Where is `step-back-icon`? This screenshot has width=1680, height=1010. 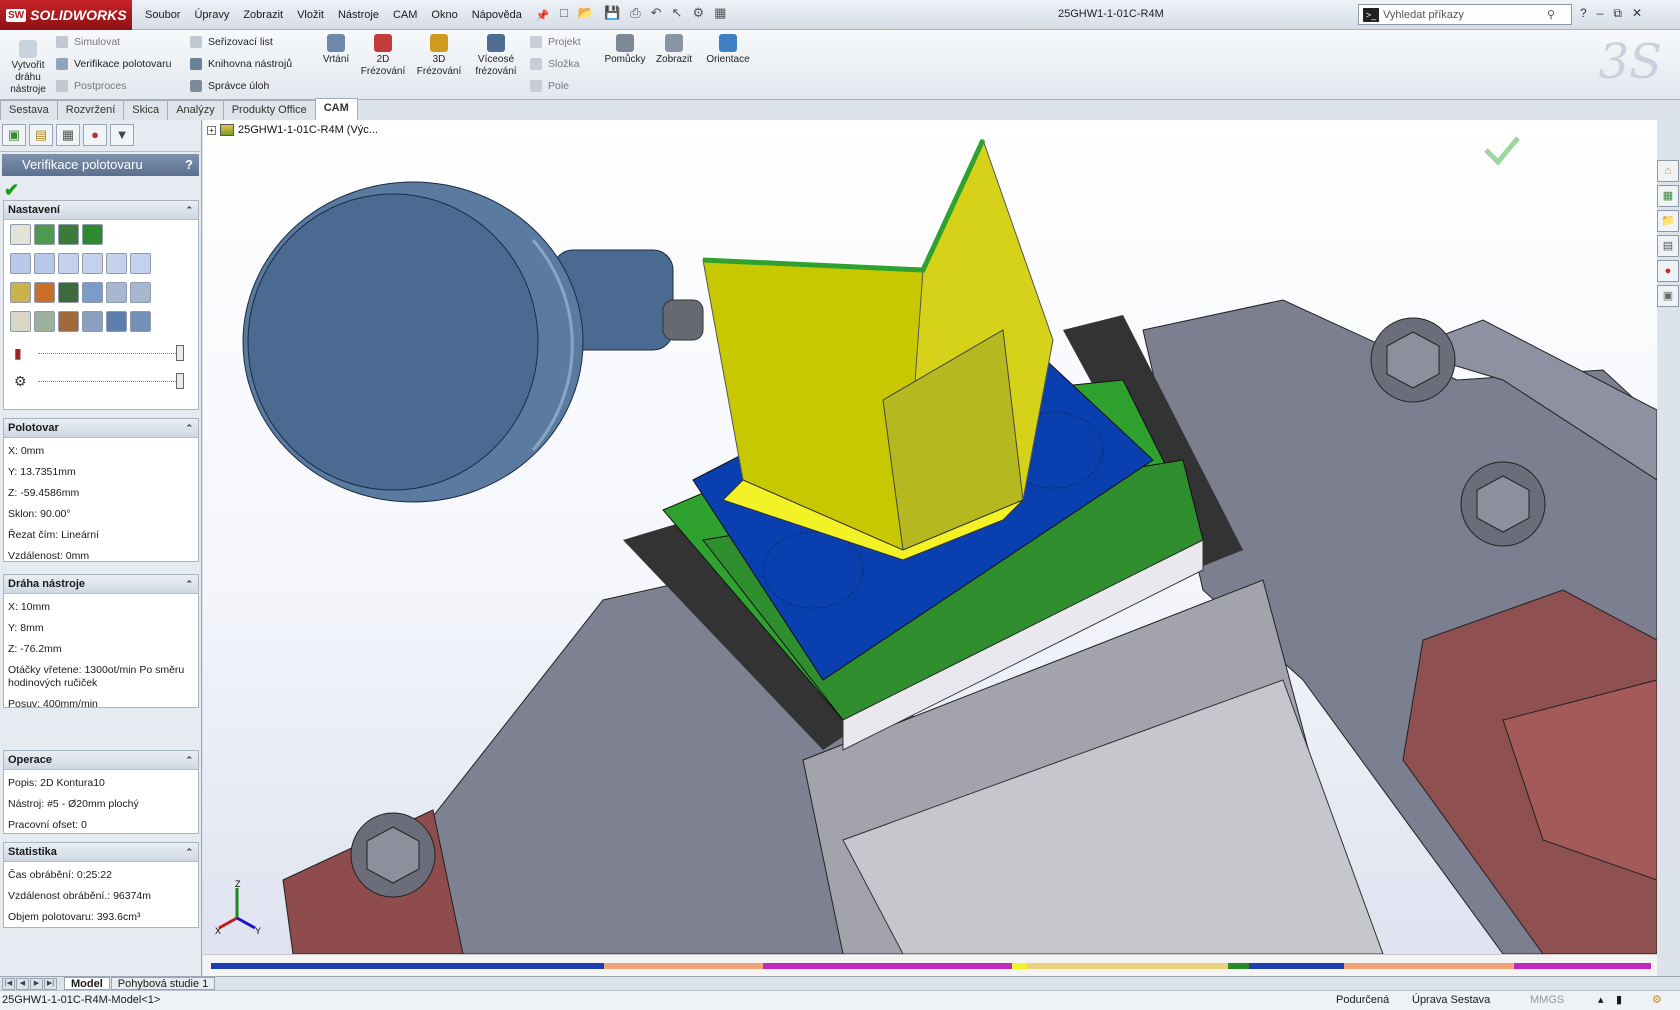
step-back-icon is located at coordinates (92, 263).